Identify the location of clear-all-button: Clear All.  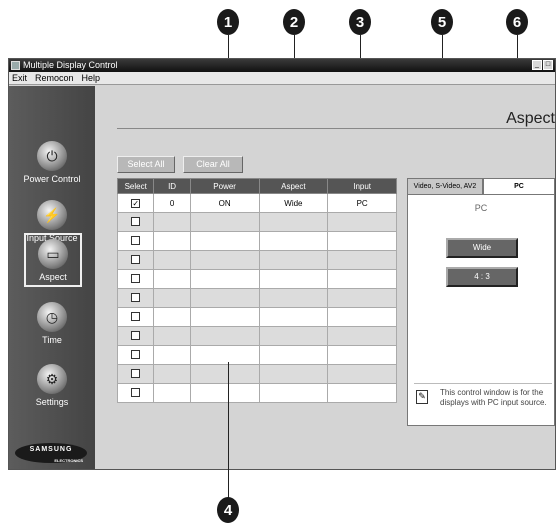
(213, 164).